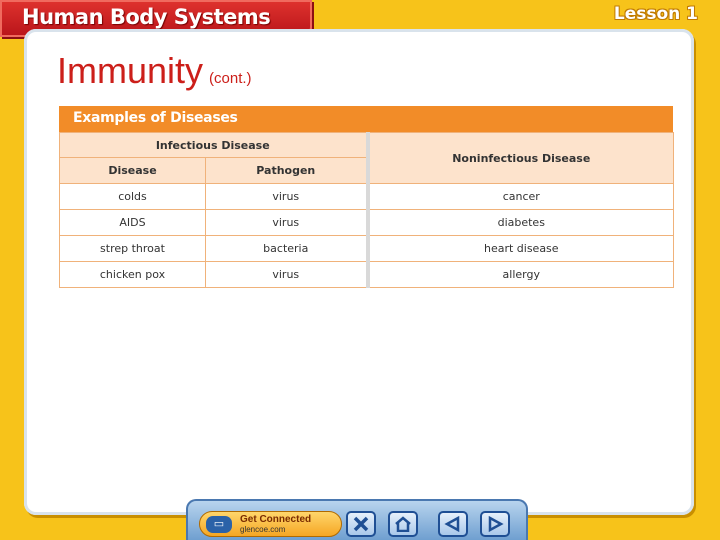 This screenshot has height=540, width=720. I want to click on get-connected-button: ▭ Get Connected glencoe.com, so click(270, 524).